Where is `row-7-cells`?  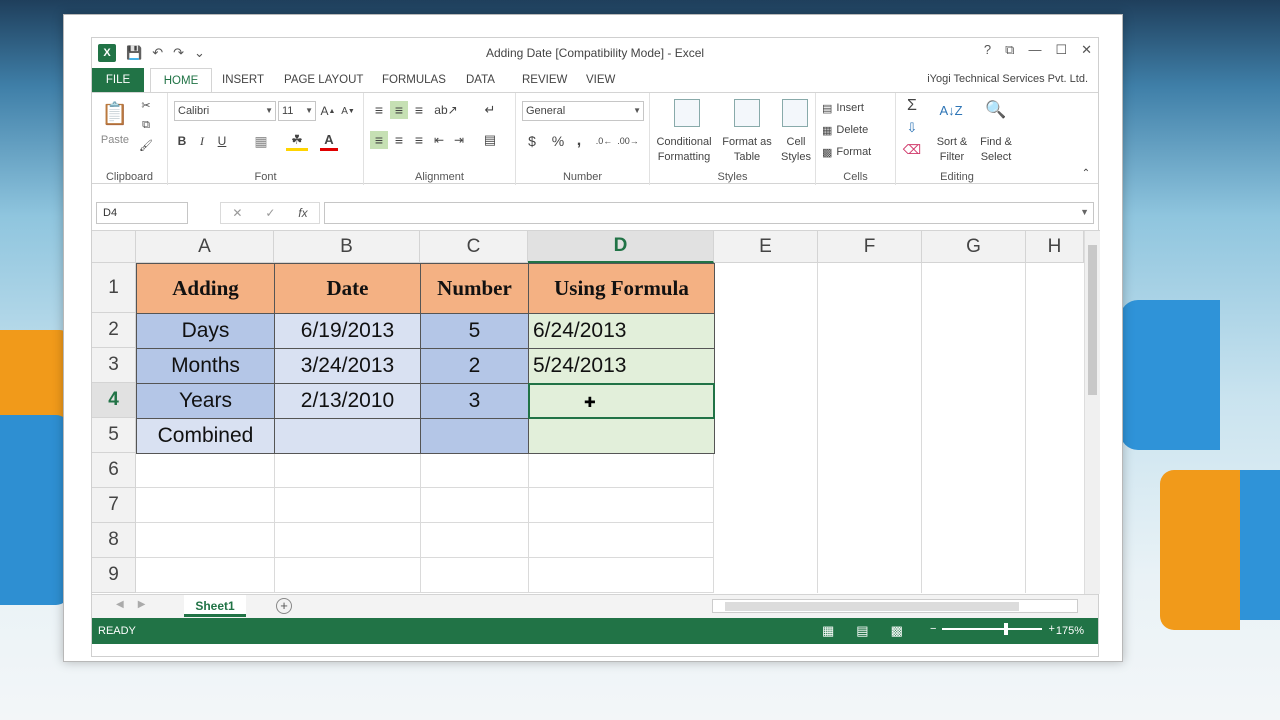 row-7-cells is located at coordinates (425, 505).